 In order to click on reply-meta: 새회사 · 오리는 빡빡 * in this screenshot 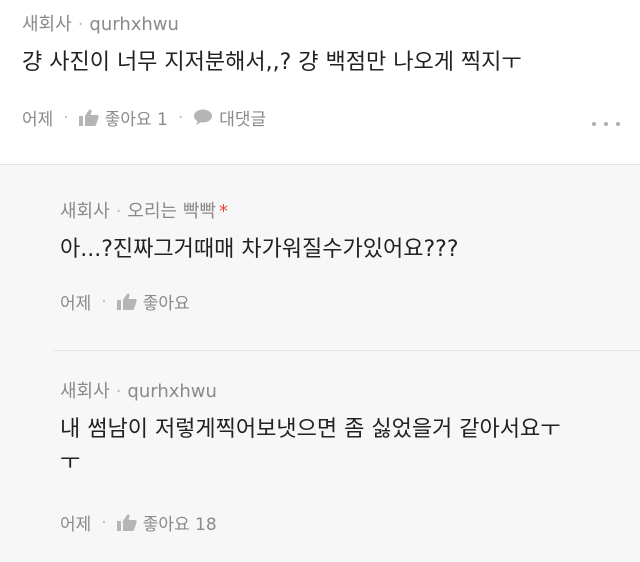, I will do `click(144, 211)`.